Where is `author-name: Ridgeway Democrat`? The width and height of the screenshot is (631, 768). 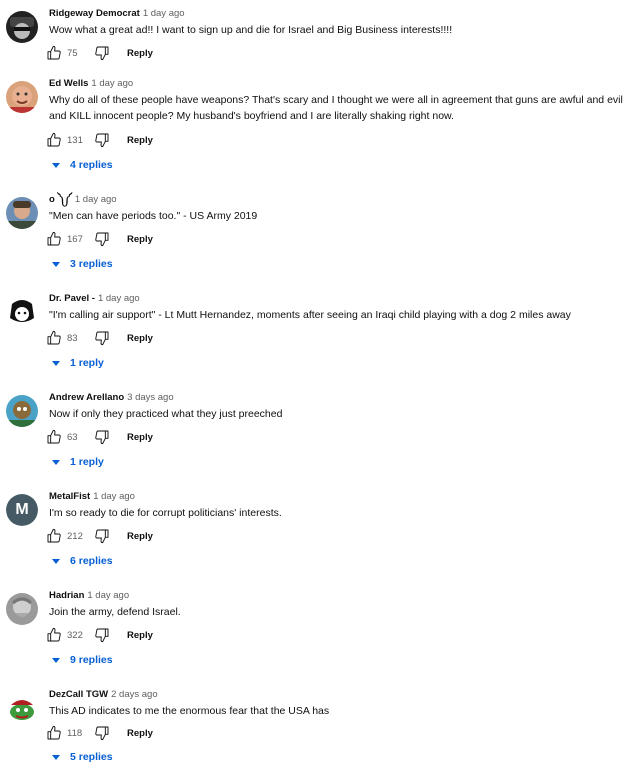 author-name: Ridgeway Democrat is located at coordinates (94, 13).